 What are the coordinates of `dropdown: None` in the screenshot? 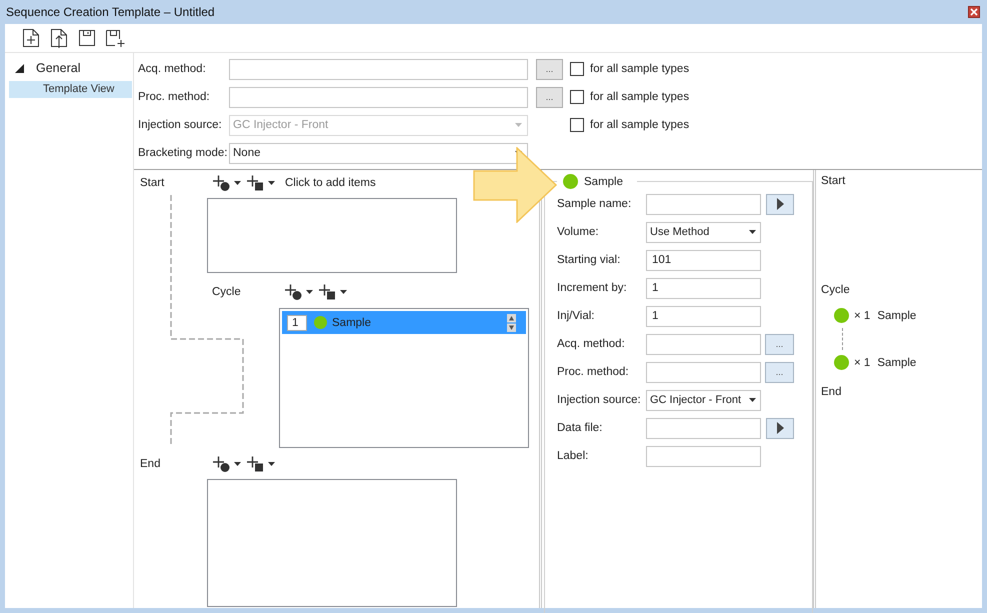 It's located at (378, 153).